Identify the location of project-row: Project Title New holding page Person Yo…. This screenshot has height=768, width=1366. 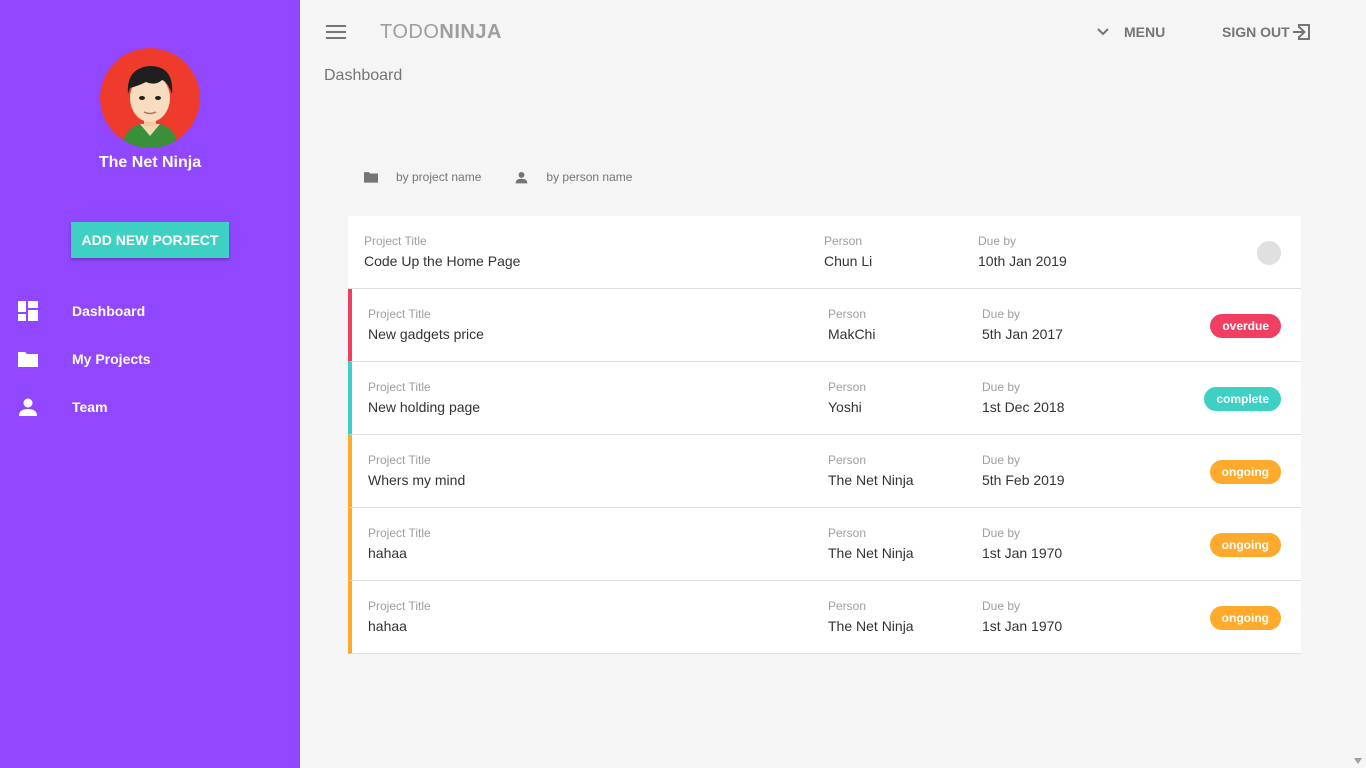
(824, 398).